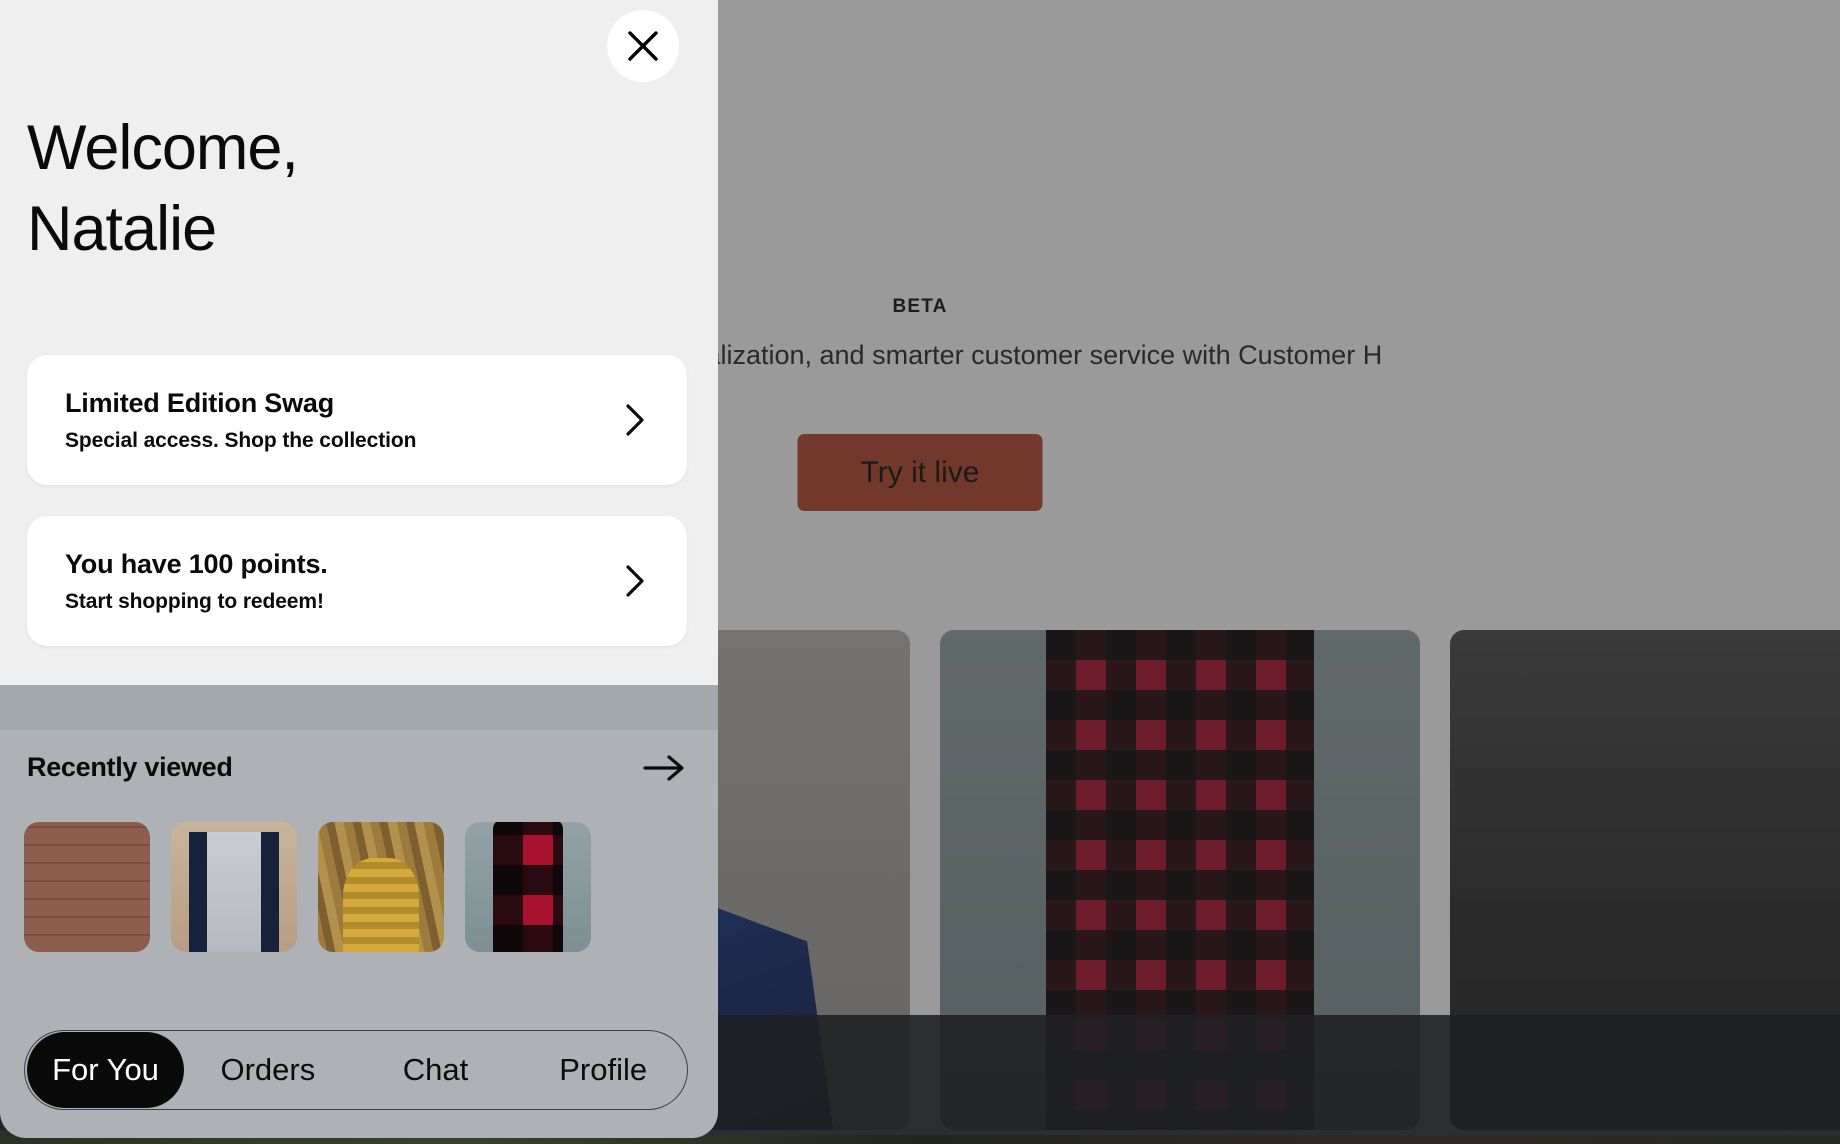 The width and height of the screenshot is (1840, 1144). Describe the element at coordinates (436, 1070) in the screenshot. I see `tab-chat: Chat` at that location.